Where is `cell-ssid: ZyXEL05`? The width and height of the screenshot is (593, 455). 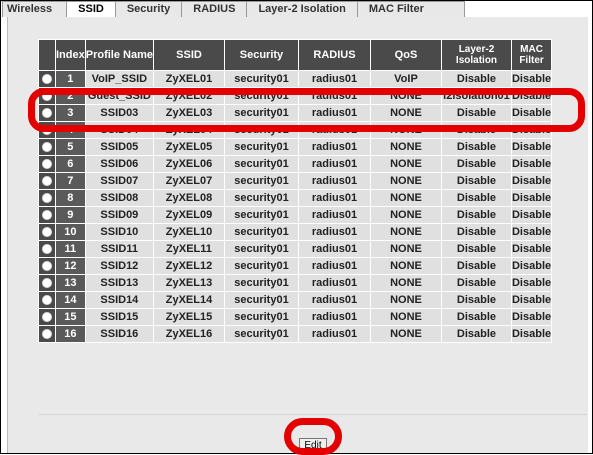 cell-ssid: ZyXEL05 is located at coordinates (188, 147).